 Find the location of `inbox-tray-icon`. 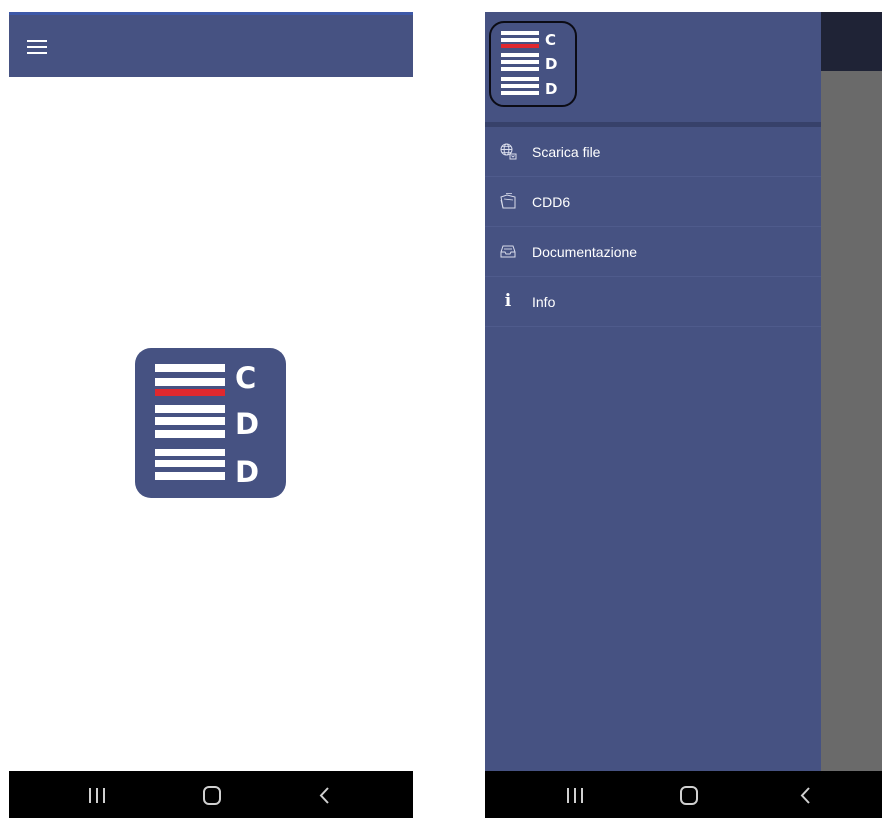

inbox-tray-icon is located at coordinates (508, 251).